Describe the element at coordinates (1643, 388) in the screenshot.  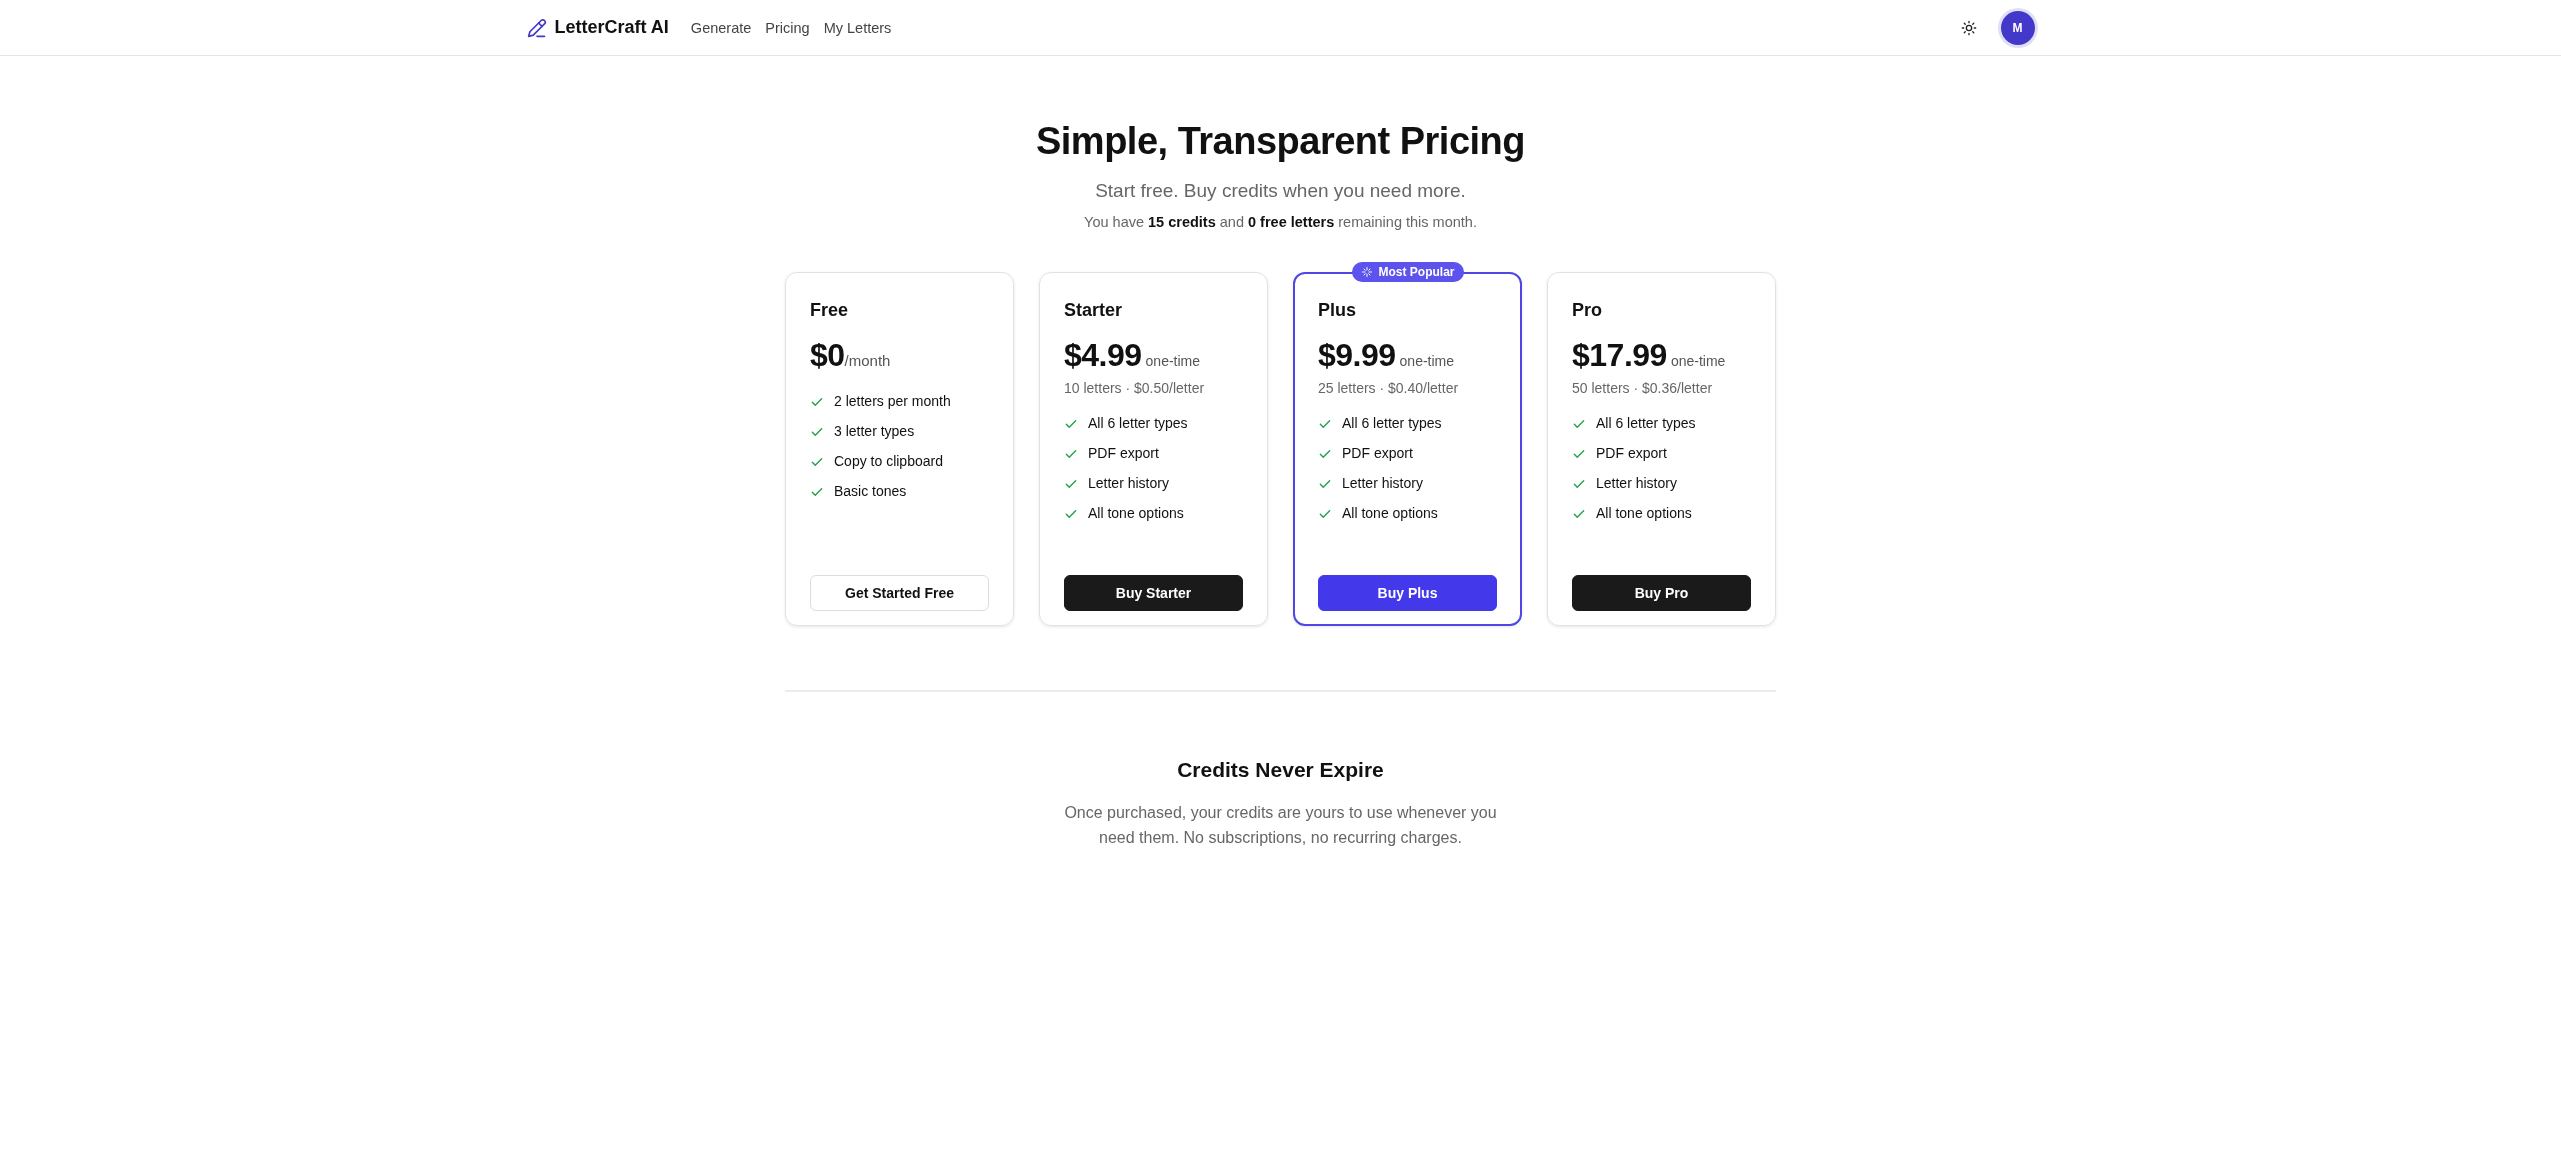
I see `plan-detail: 50 letters · $0.36/letter` at that location.